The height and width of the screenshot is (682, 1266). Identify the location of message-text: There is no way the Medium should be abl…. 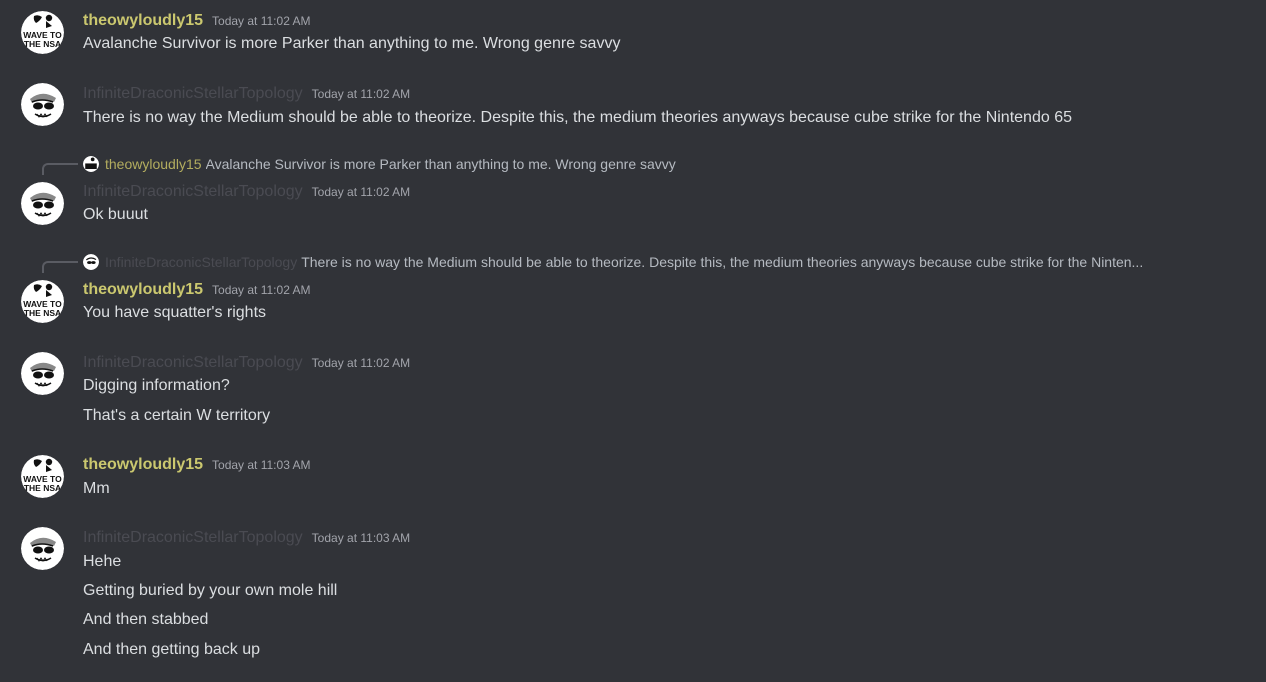
(577, 117).